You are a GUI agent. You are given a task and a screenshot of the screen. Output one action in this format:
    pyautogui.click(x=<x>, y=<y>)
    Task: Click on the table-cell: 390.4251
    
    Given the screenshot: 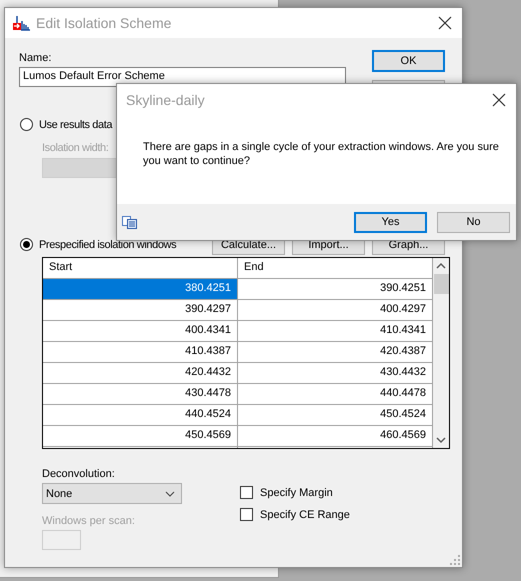 What is the action you would take?
    pyautogui.click(x=335, y=289)
    